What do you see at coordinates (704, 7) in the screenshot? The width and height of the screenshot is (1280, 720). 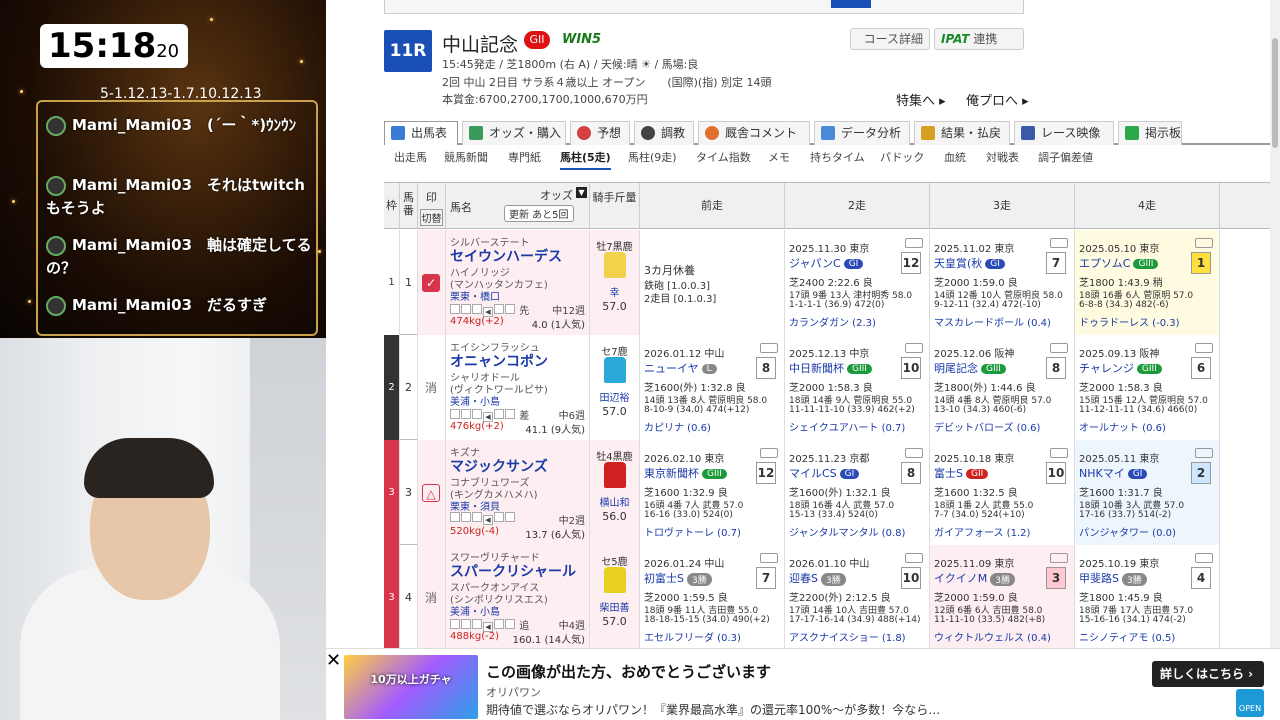 I see `race-number-nav` at bounding box center [704, 7].